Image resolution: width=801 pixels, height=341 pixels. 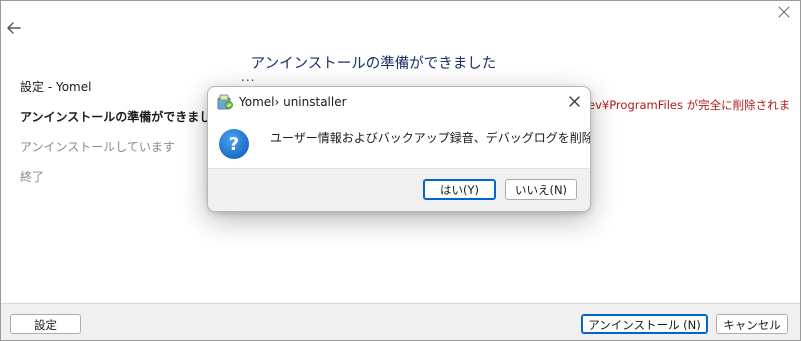 I want to click on question-icon: ?, so click(x=234, y=144).